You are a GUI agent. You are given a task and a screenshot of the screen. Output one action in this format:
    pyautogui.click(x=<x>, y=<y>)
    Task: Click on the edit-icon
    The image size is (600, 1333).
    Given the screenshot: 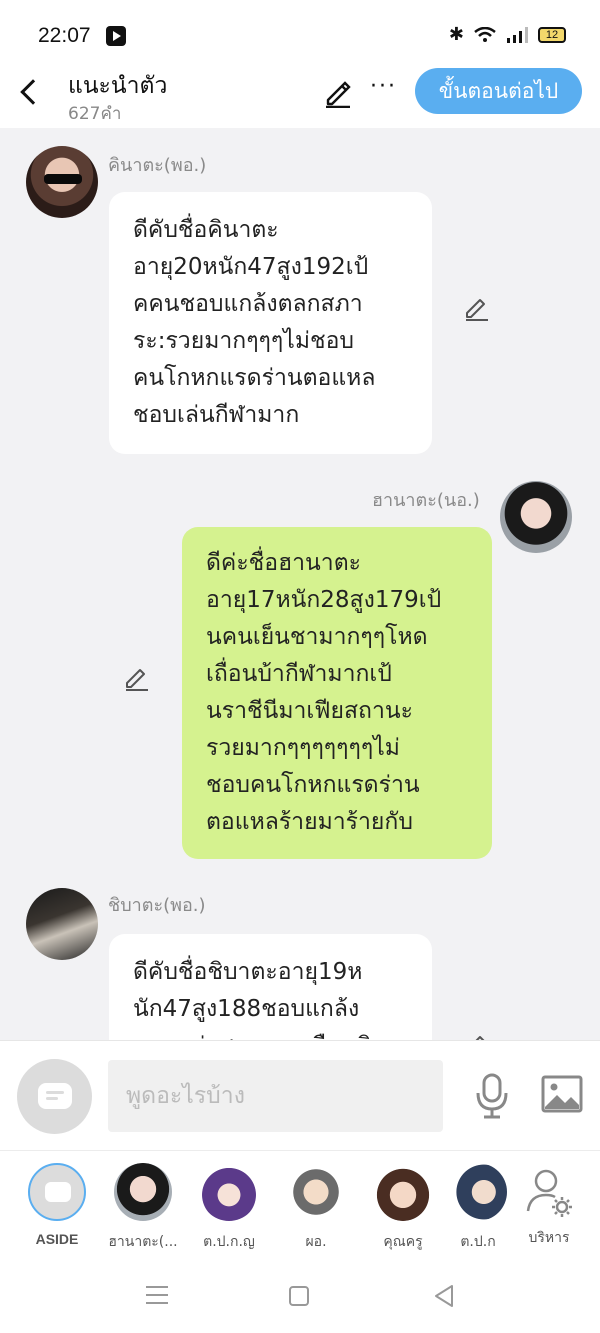 What is the action you would take?
    pyautogui.click(x=338, y=92)
    